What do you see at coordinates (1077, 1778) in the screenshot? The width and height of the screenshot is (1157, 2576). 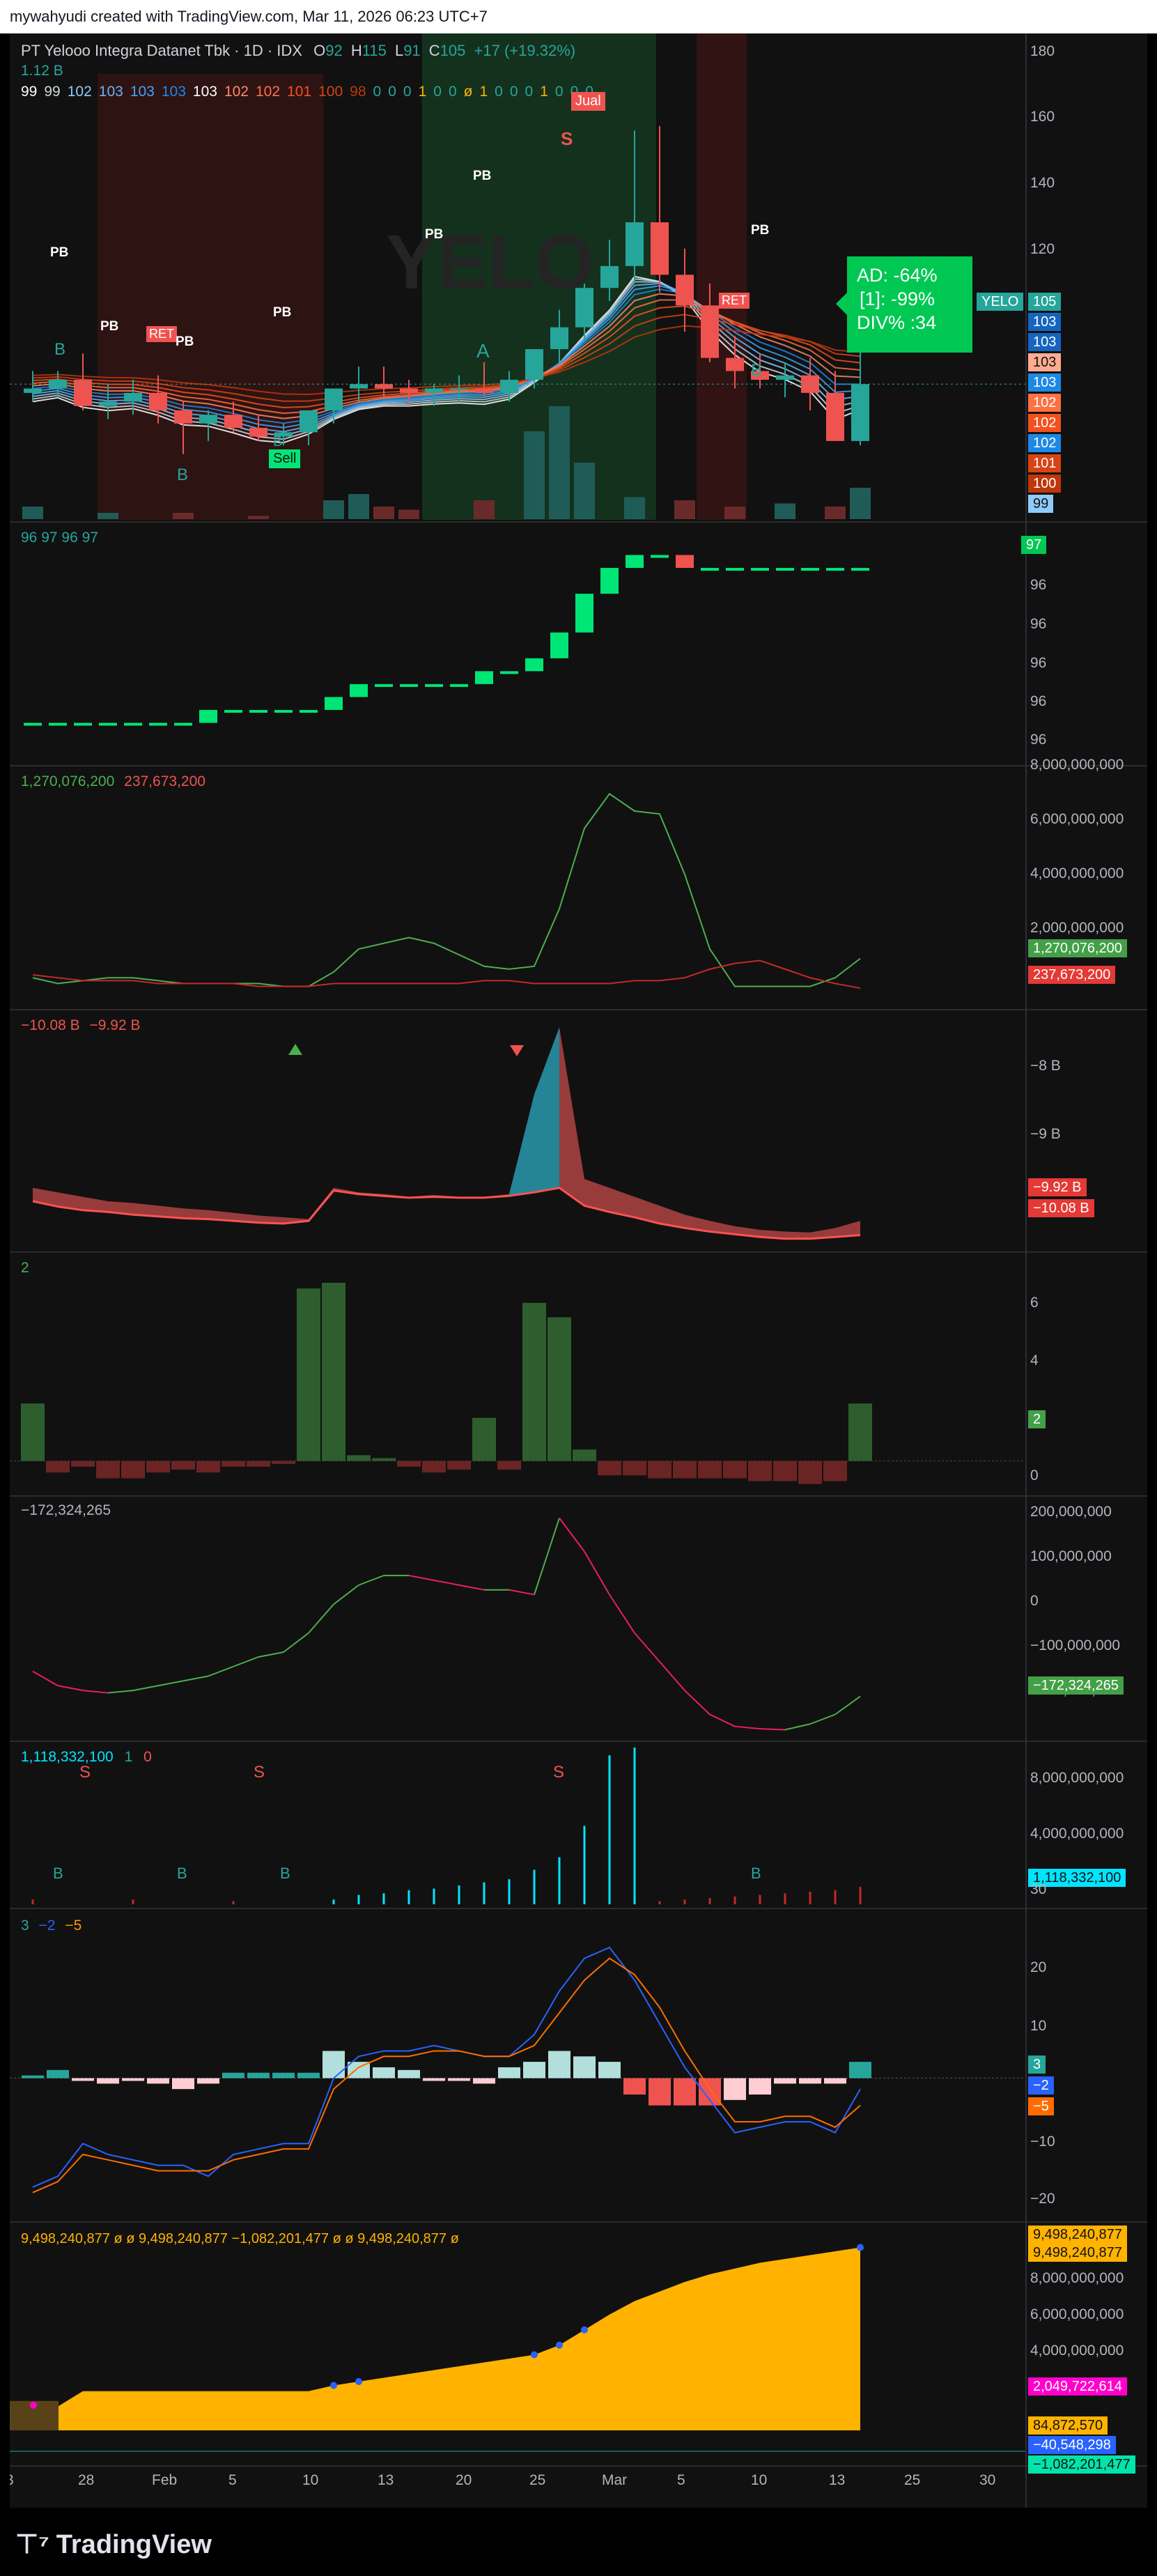 I see `pane7-axis-label: 8,000,000,000` at bounding box center [1077, 1778].